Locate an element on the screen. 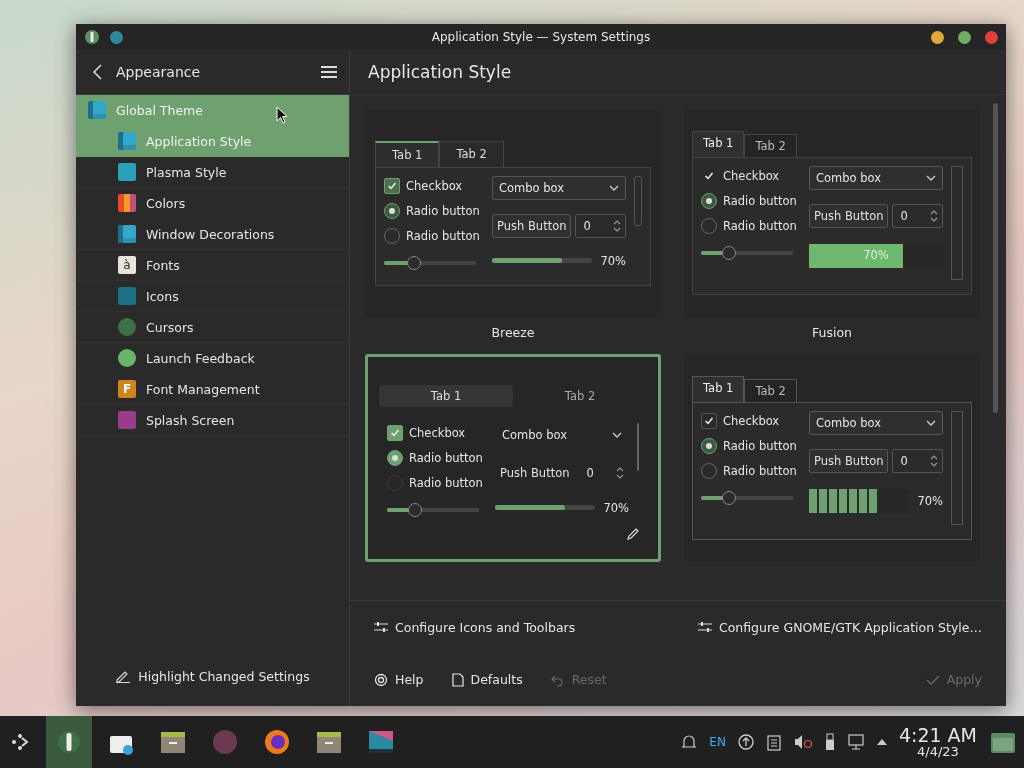  mouse-cursor-icon is located at coordinates (282, 115).